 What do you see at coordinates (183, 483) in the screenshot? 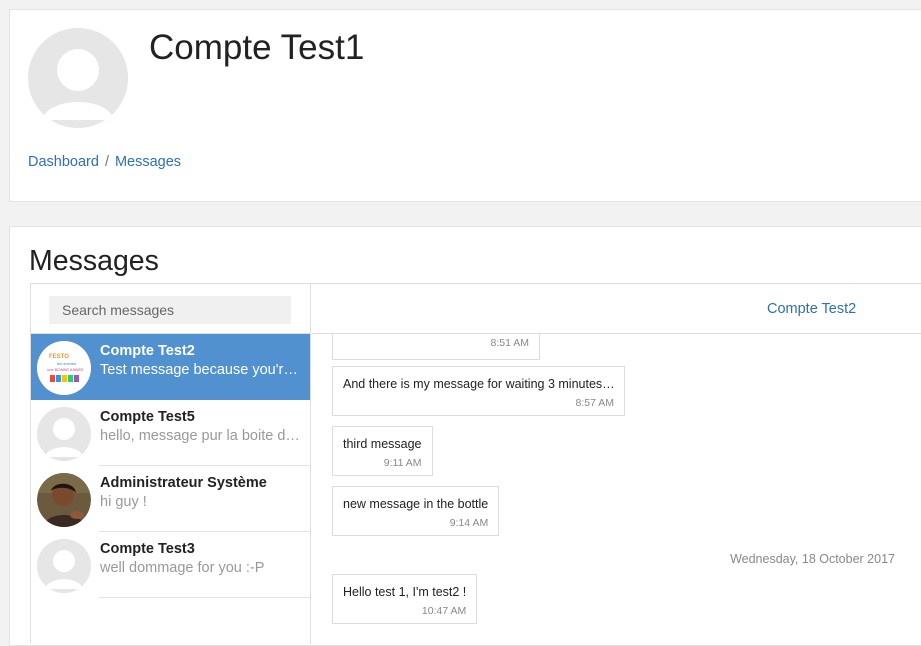
I see `conversation-name: Administrateur Système` at bounding box center [183, 483].